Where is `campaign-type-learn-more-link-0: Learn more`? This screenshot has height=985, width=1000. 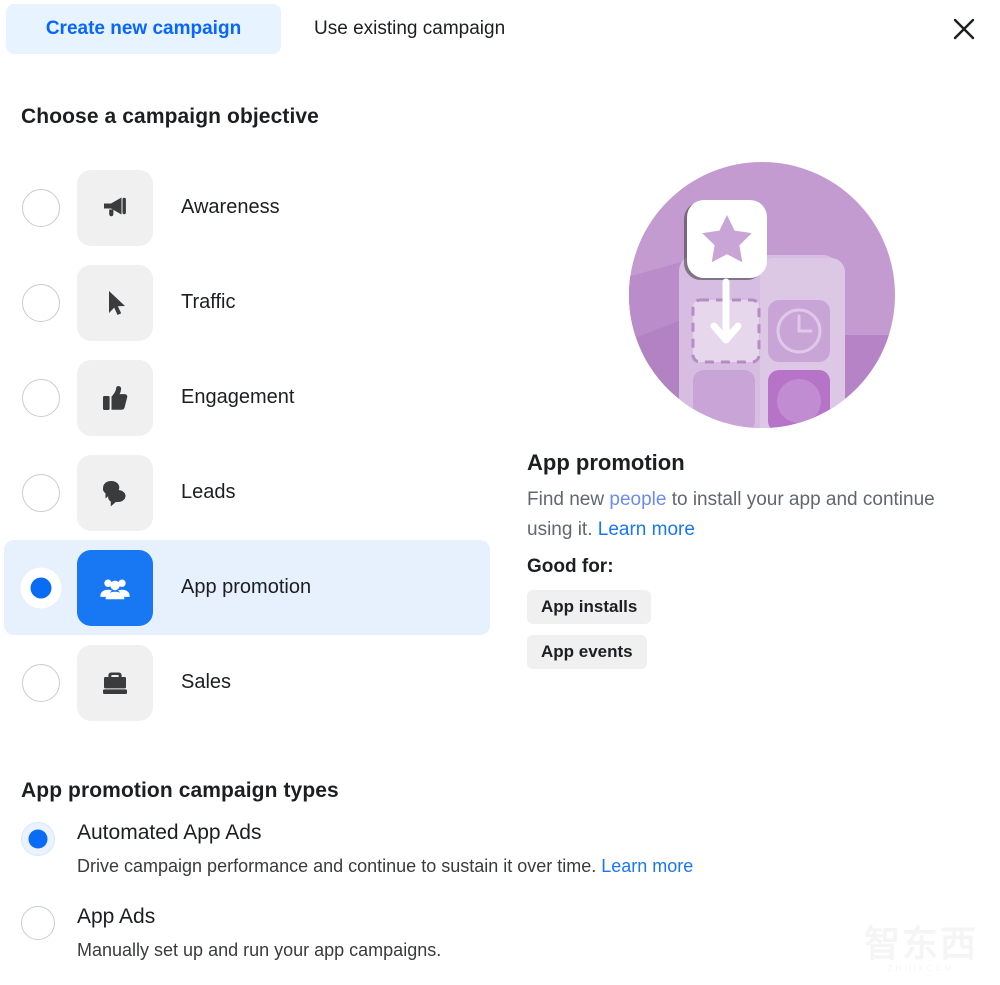
campaign-type-learn-more-link-0: Learn more is located at coordinates (647, 866).